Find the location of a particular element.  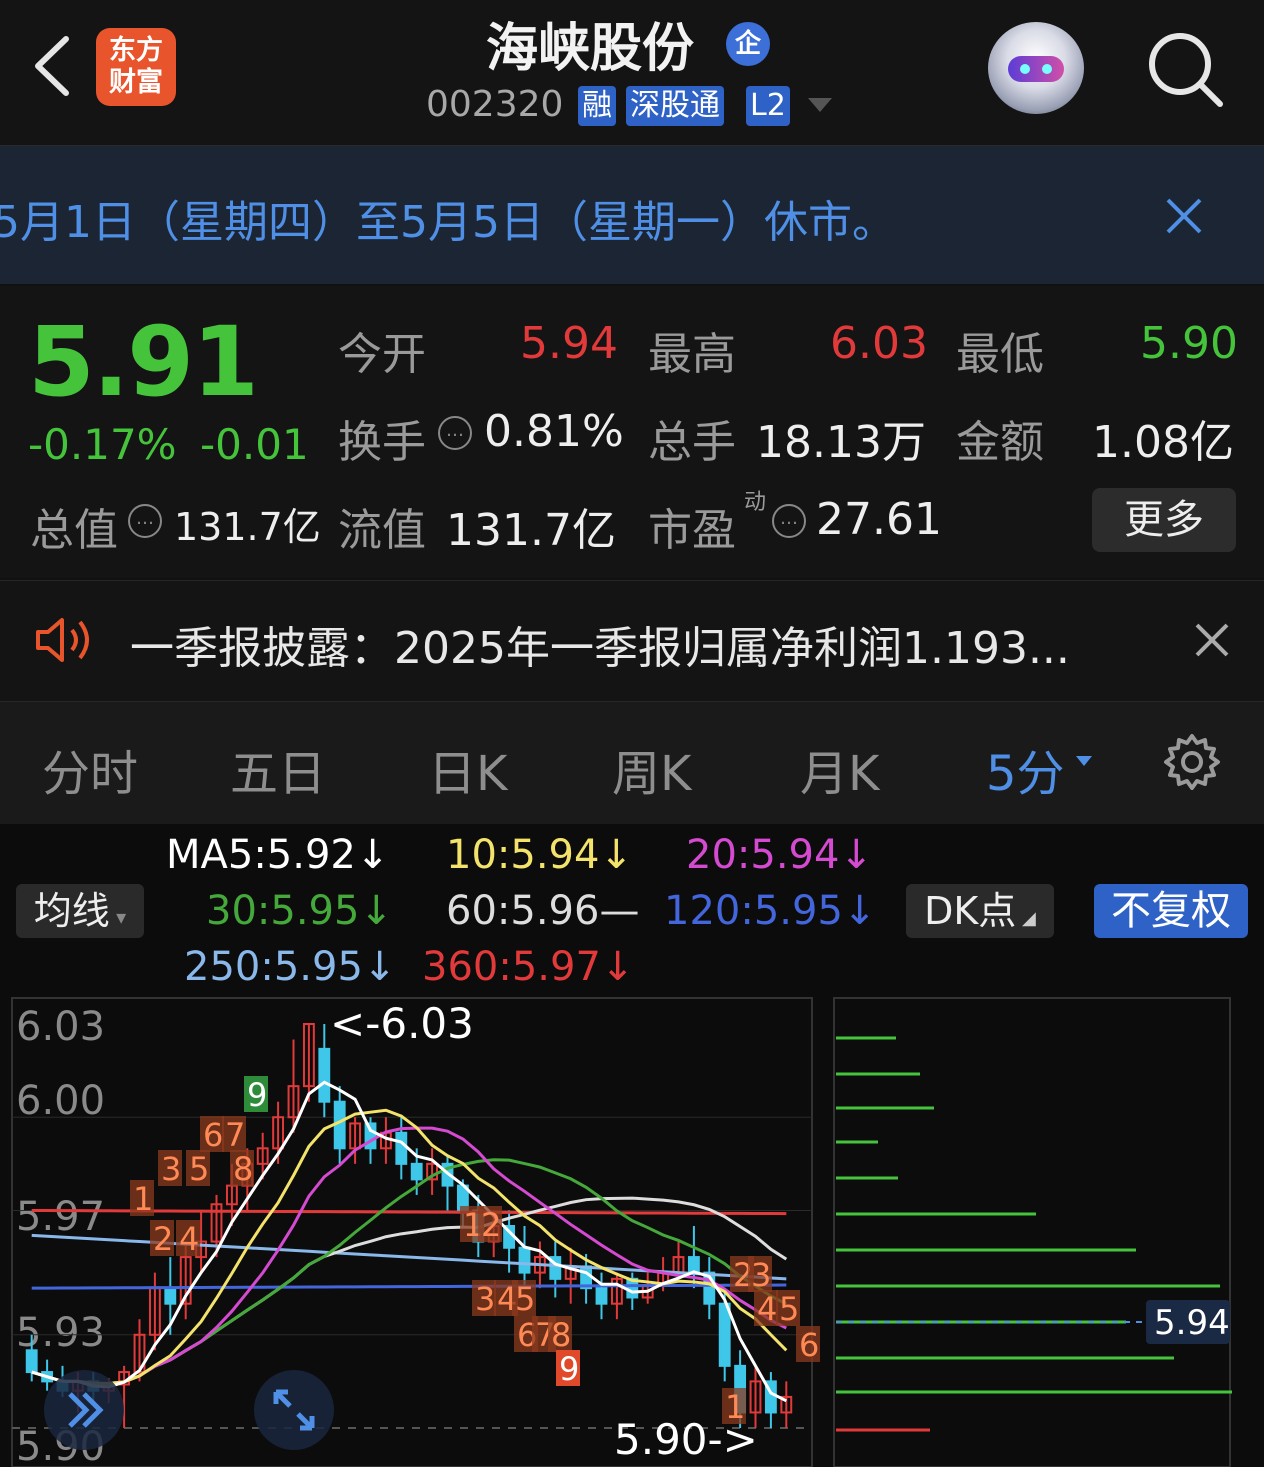

low-value: 5.90 is located at coordinates (1189, 343).